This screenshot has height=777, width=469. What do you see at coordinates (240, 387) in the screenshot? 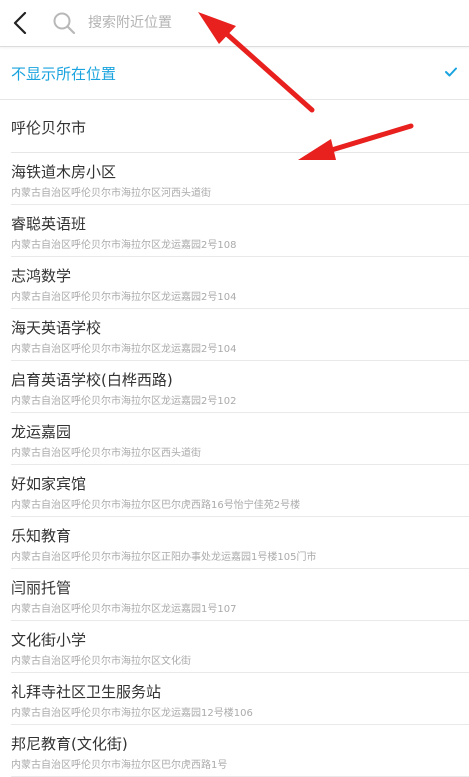
I see `poi-list-item: 启育英语学校(白桦西路) 内蒙古自治区呼伦贝尔市海拉尔区龙运嘉园2号102` at bounding box center [240, 387].